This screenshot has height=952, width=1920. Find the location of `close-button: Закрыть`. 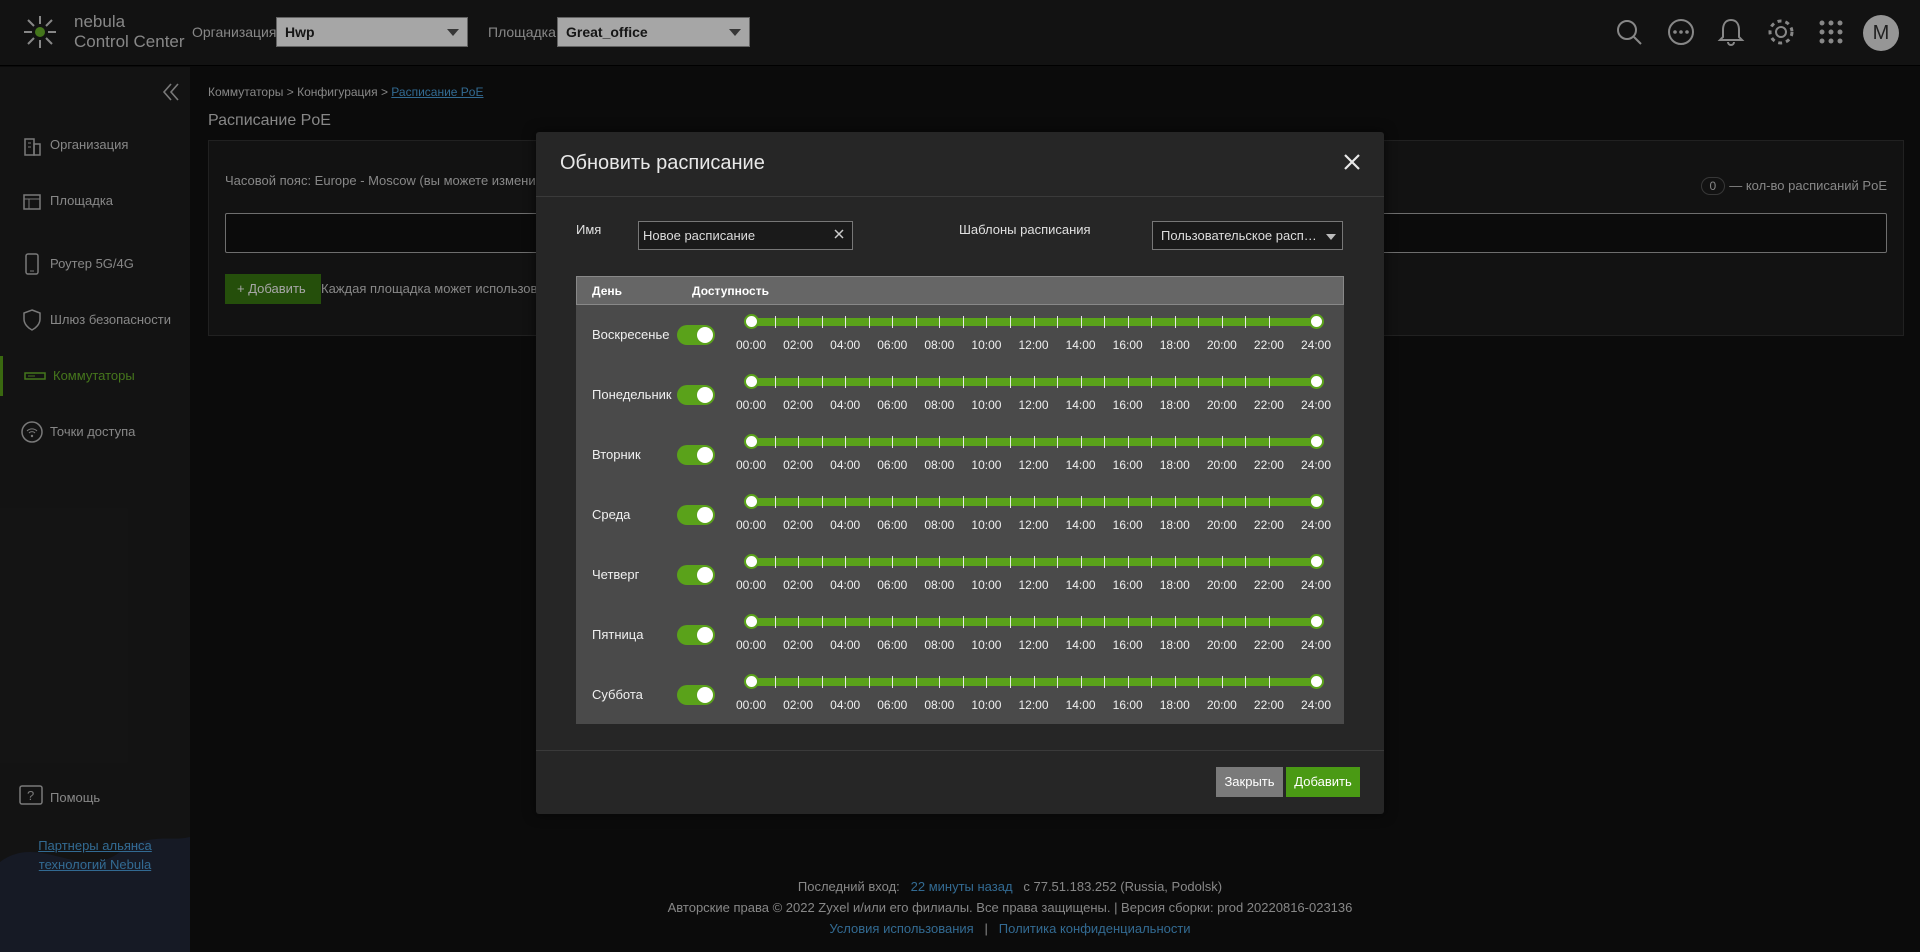

close-button: Закрыть is located at coordinates (1249, 782).